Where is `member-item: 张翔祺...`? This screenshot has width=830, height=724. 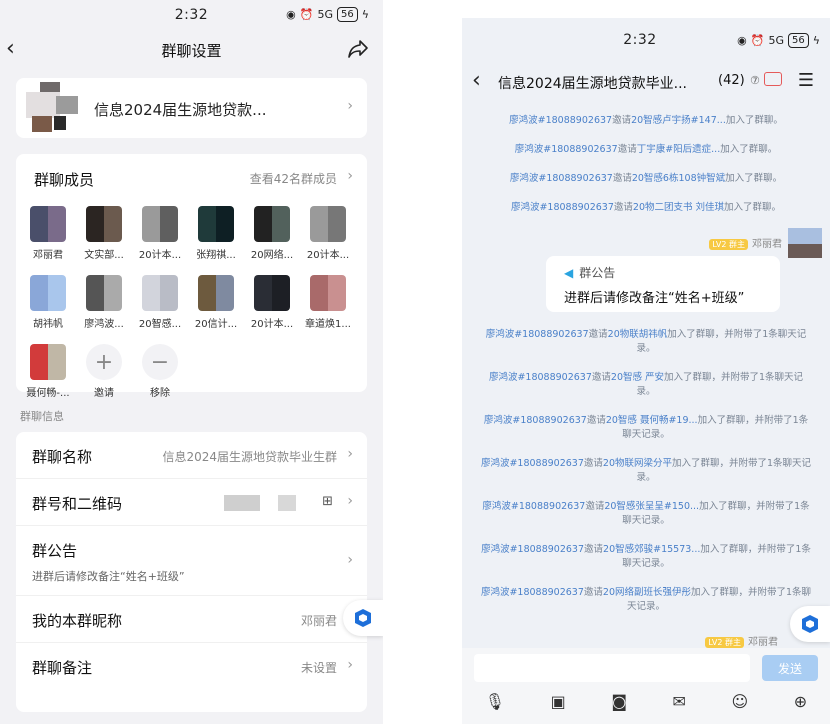 member-item: 张翔祺... is located at coordinates (216, 233).